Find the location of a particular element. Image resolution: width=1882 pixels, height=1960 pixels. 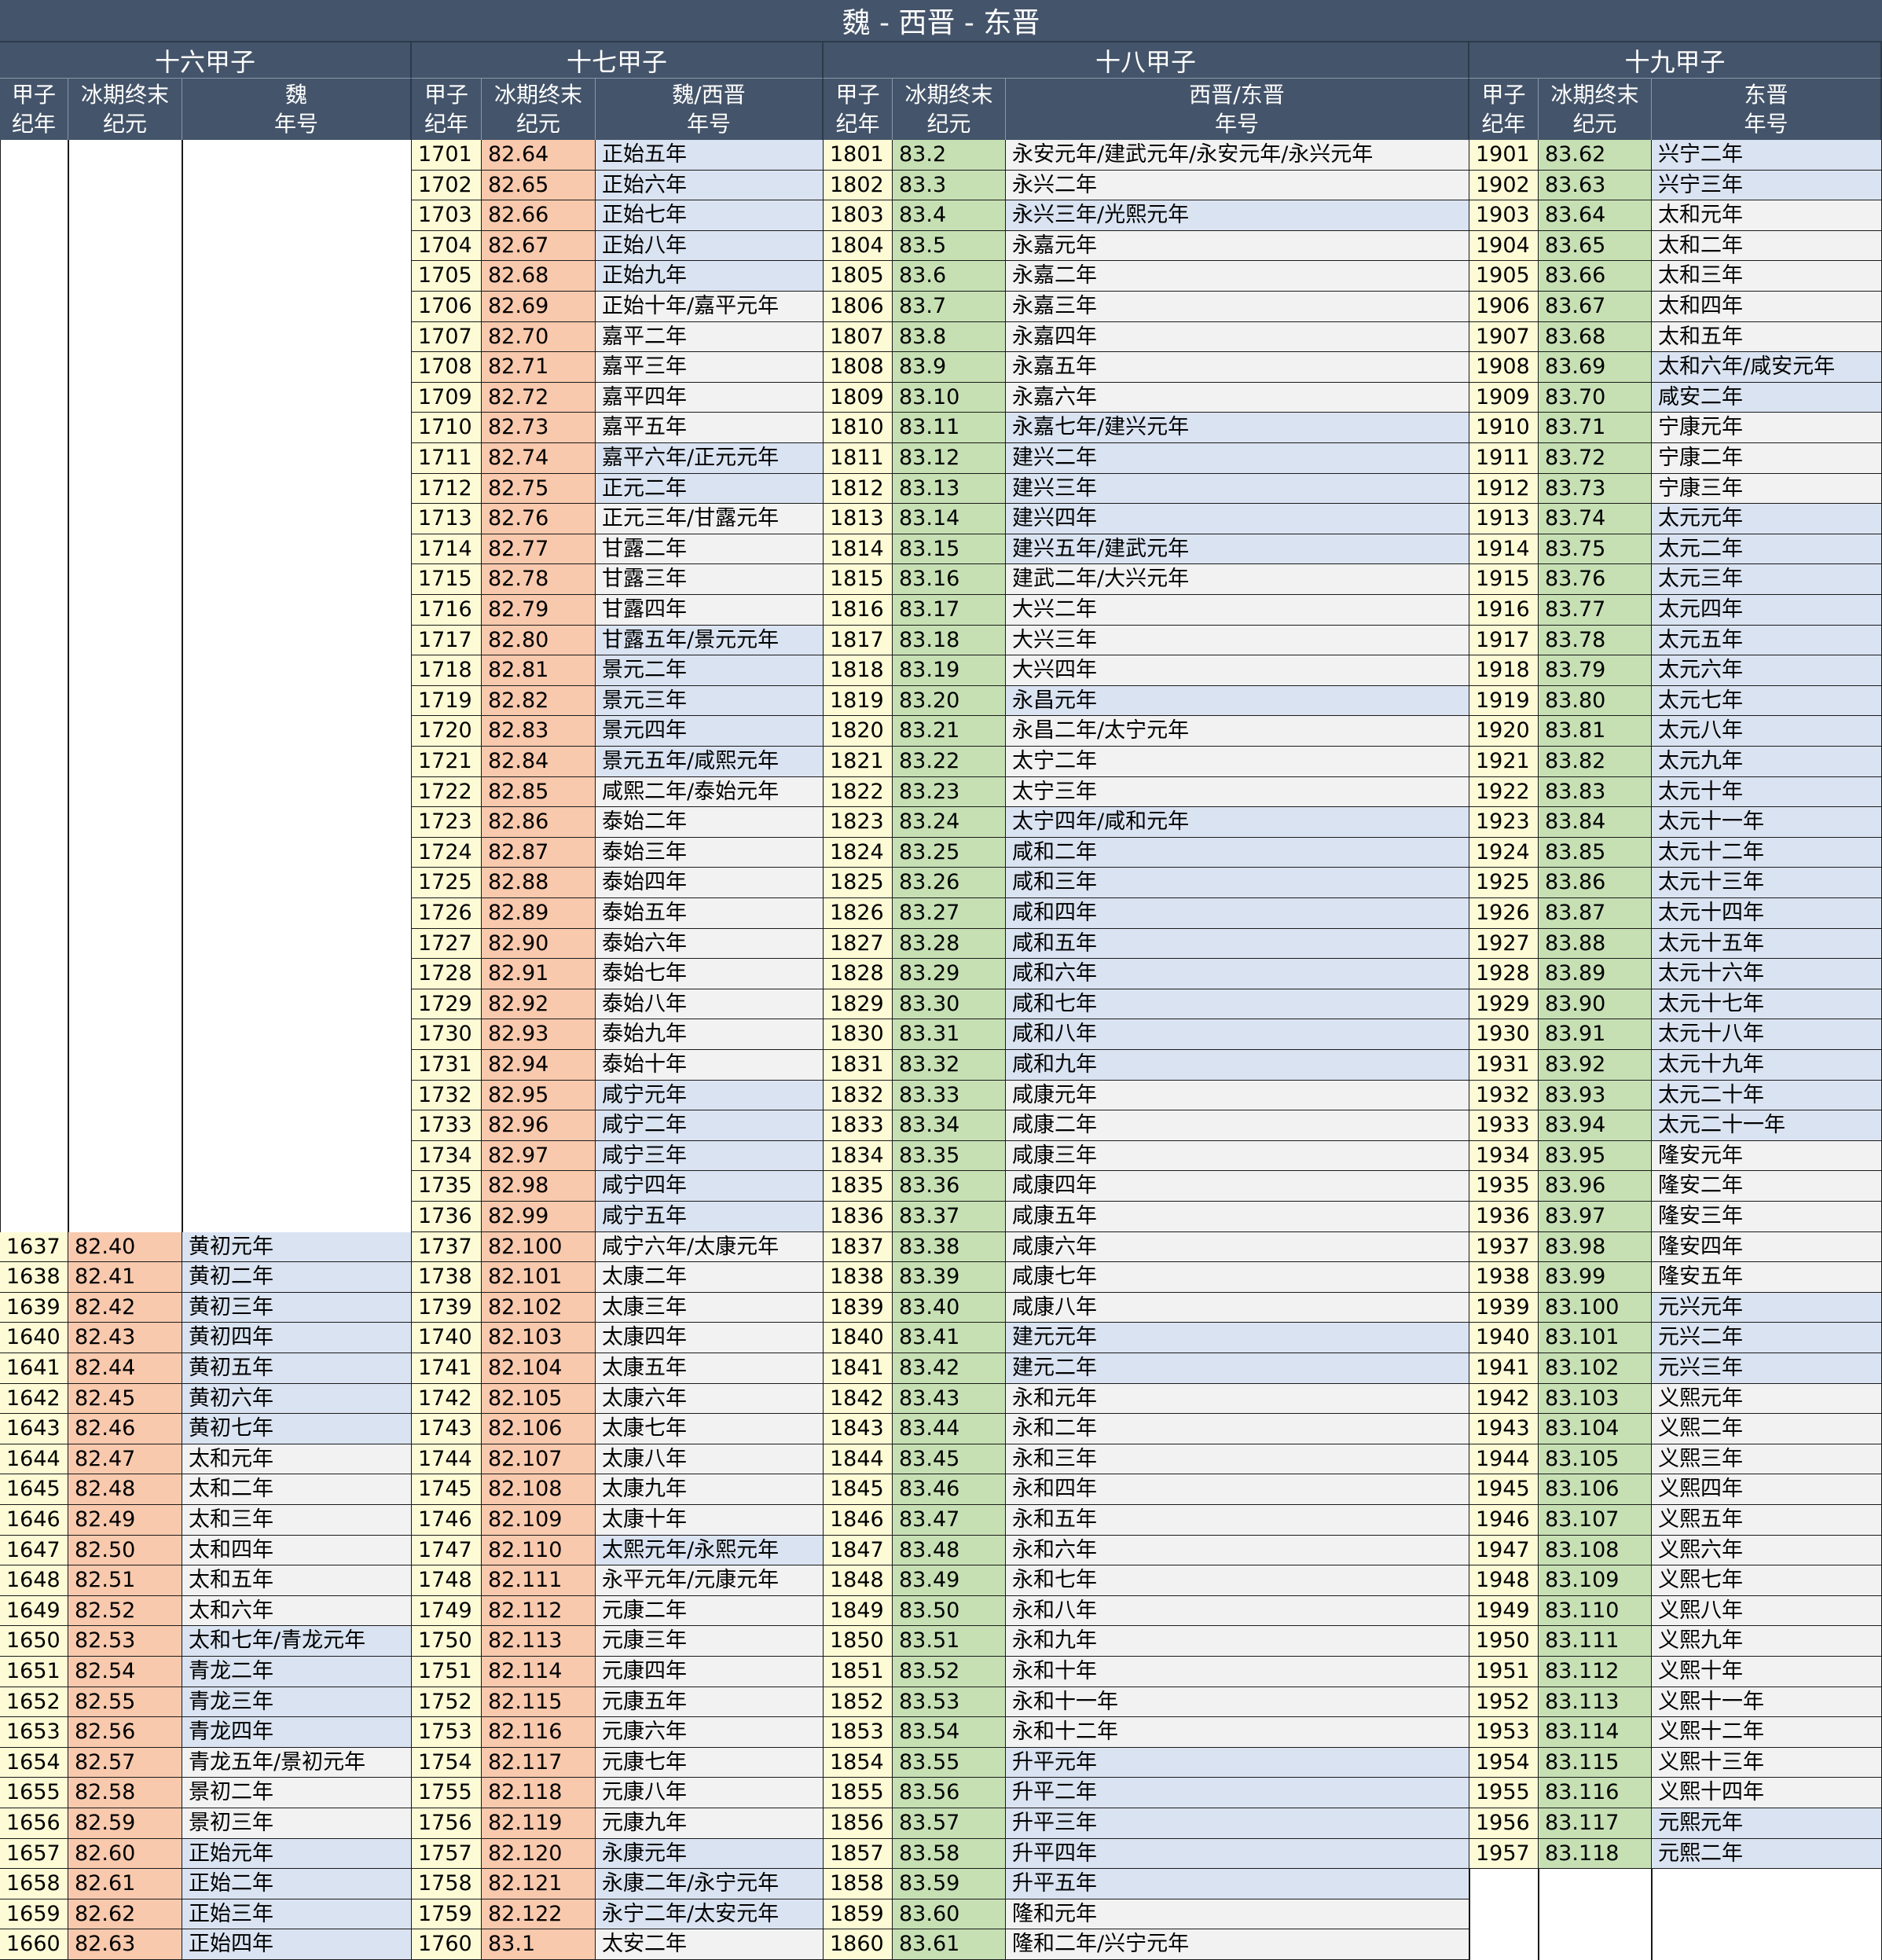

ice-epoch-cell: 83.74 is located at coordinates (1596, 519).